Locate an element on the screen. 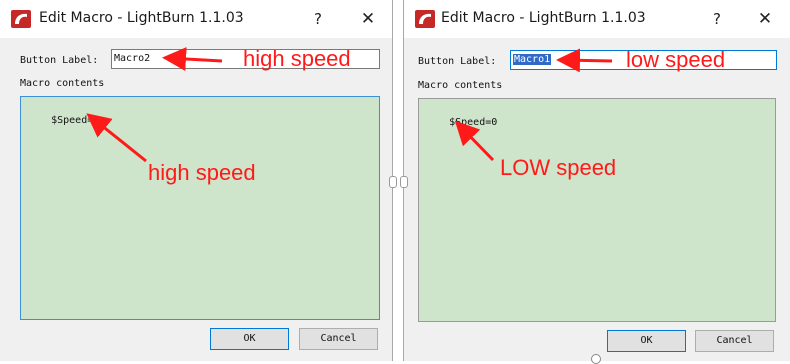 The height and width of the screenshot is (364, 790). macro-contents-value: $Speed=0 is located at coordinates (473, 122).